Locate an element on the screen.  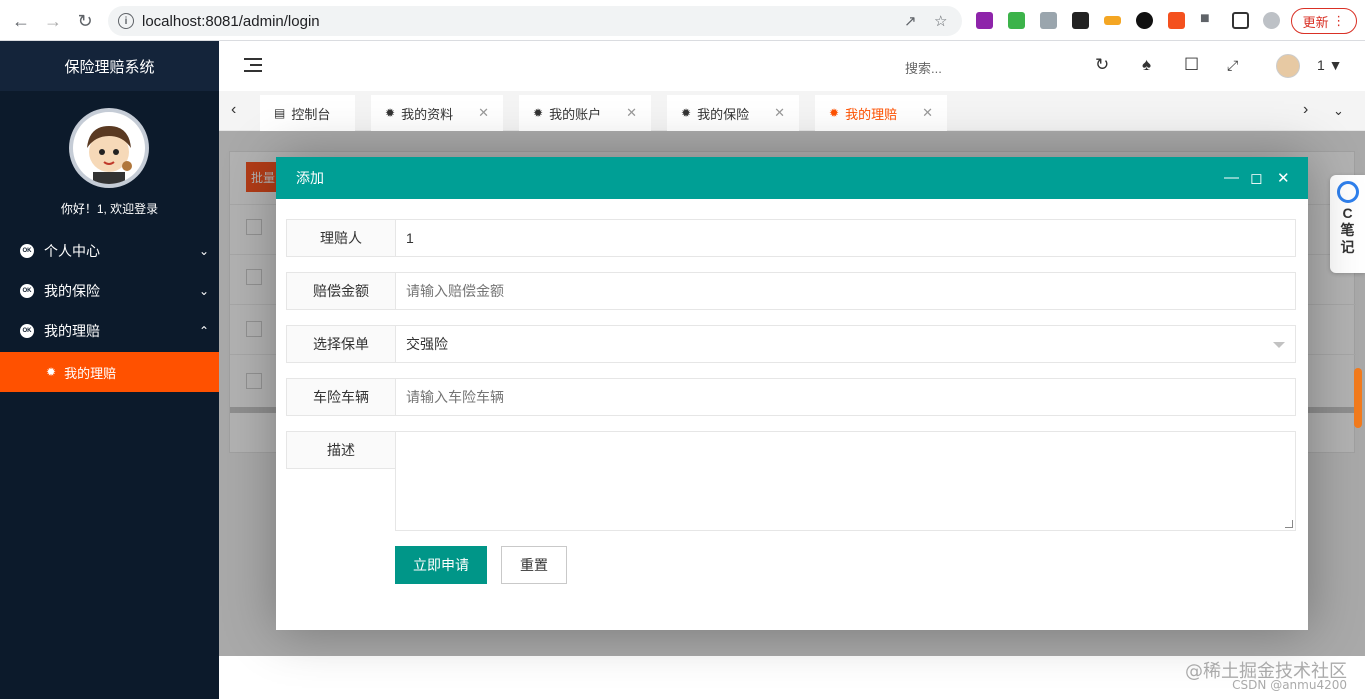
dashboard-icon: ▤ is located at coordinates (280, 113).